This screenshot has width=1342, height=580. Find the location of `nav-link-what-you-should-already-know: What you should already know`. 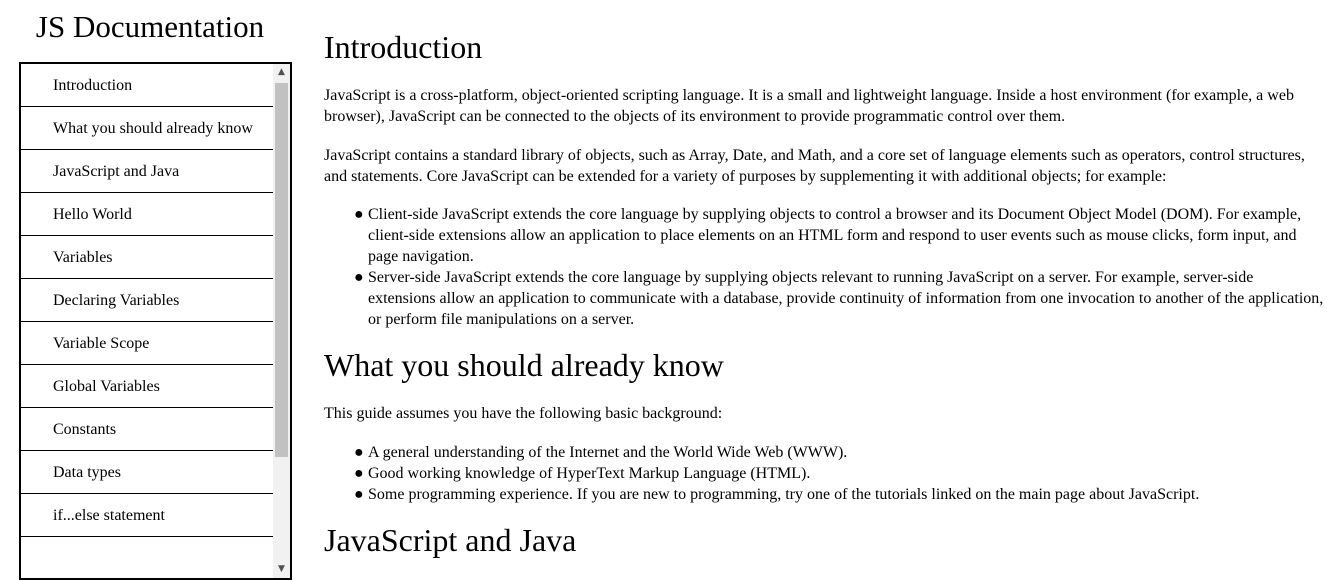

nav-link-what-you-should-already-know: What you should already know is located at coordinates (147, 128).